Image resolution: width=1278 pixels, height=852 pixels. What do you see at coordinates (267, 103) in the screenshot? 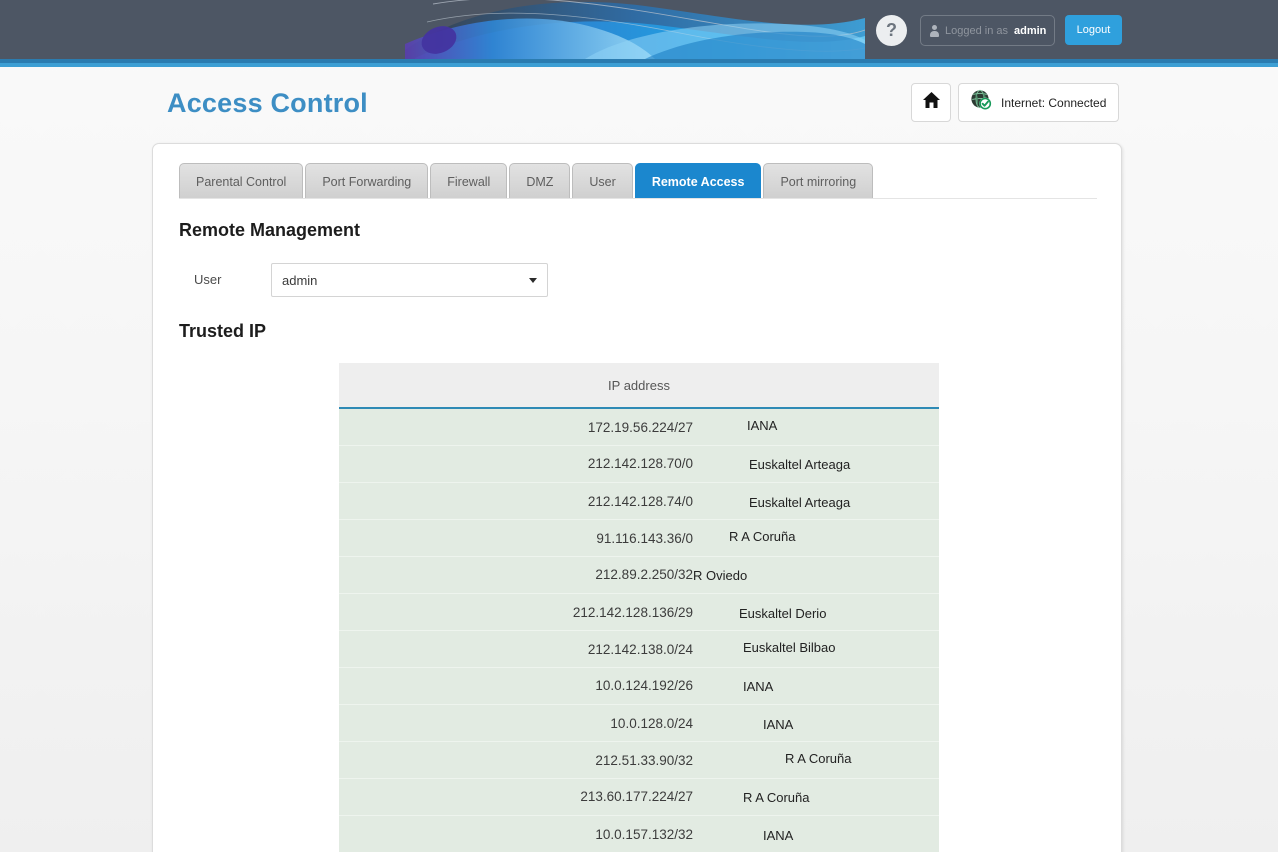
I see `page-title: Access Control` at bounding box center [267, 103].